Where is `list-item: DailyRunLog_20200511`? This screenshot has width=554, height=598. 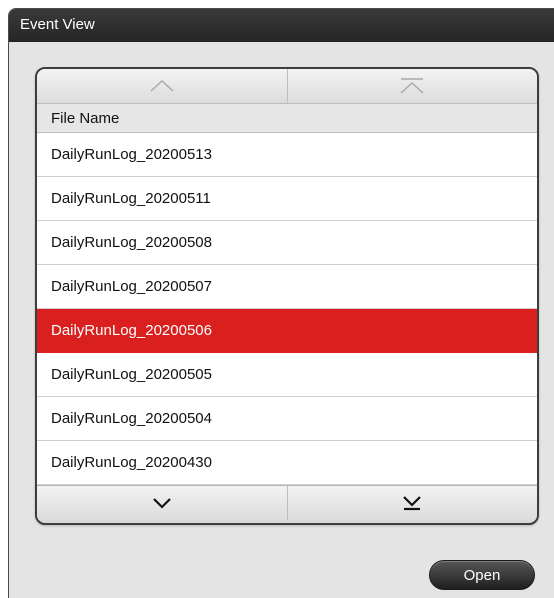 list-item: DailyRunLog_20200511 is located at coordinates (287, 199).